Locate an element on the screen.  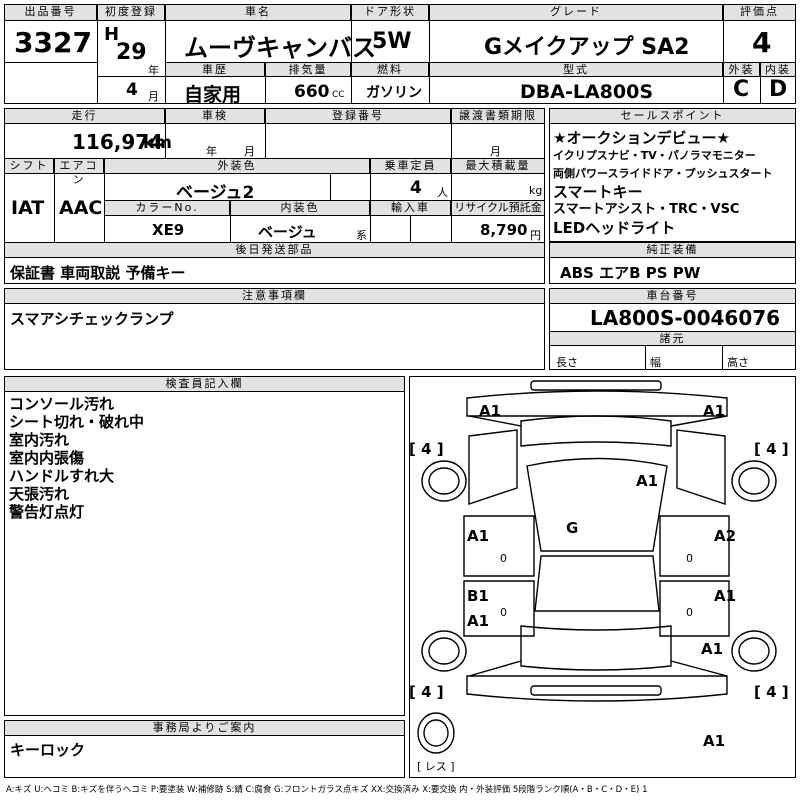
int-header: 内装 is located at coordinates (778, 69).